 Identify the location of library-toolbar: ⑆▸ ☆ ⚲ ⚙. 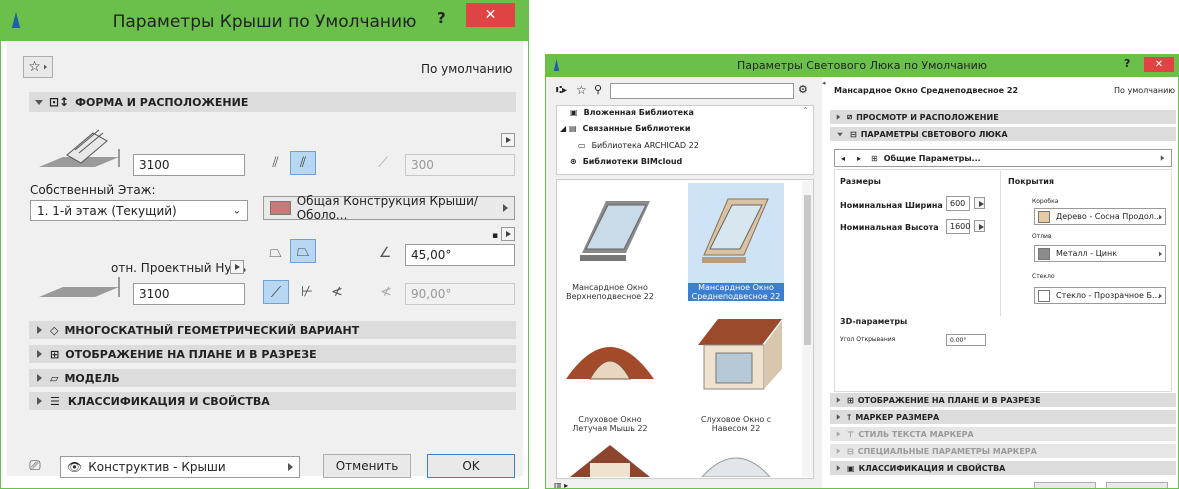
(685, 92).